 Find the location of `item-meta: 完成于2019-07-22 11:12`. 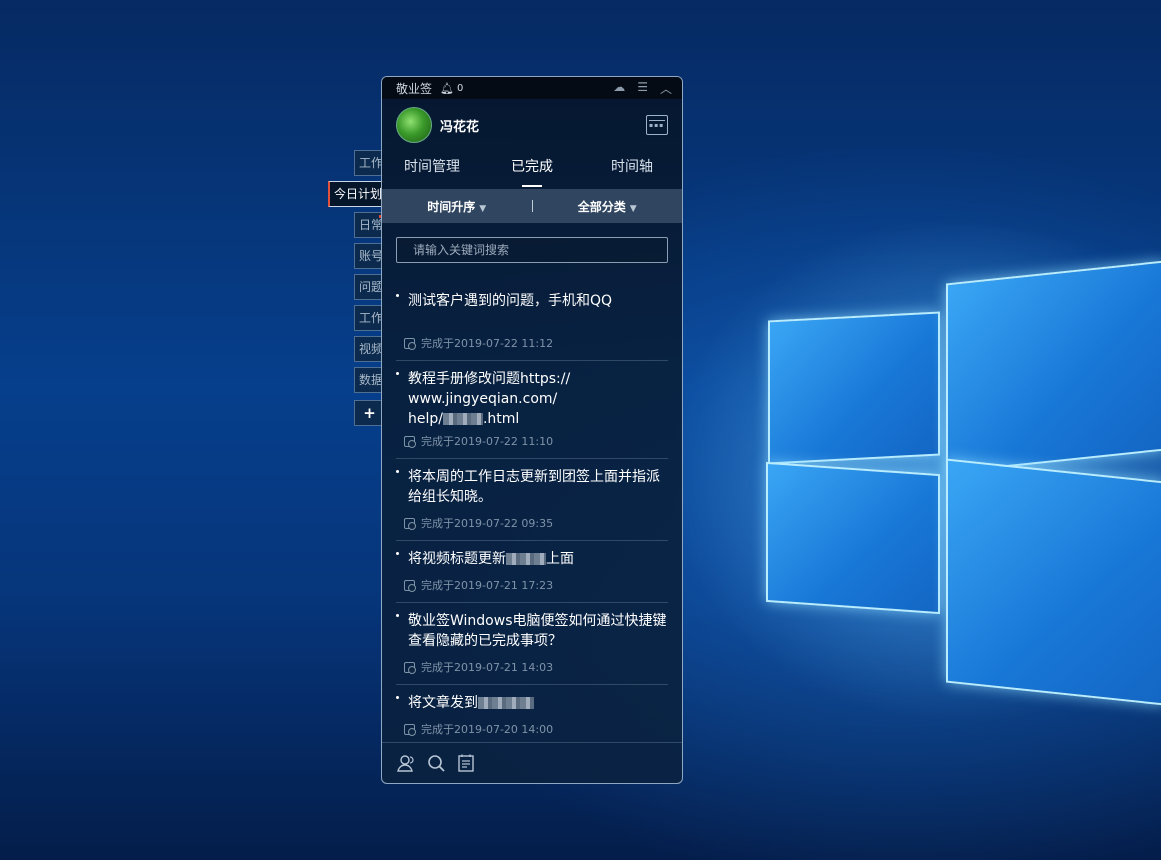

item-meta: 完成于2019-07-22 11:12 is located at coordinates (536, 343).